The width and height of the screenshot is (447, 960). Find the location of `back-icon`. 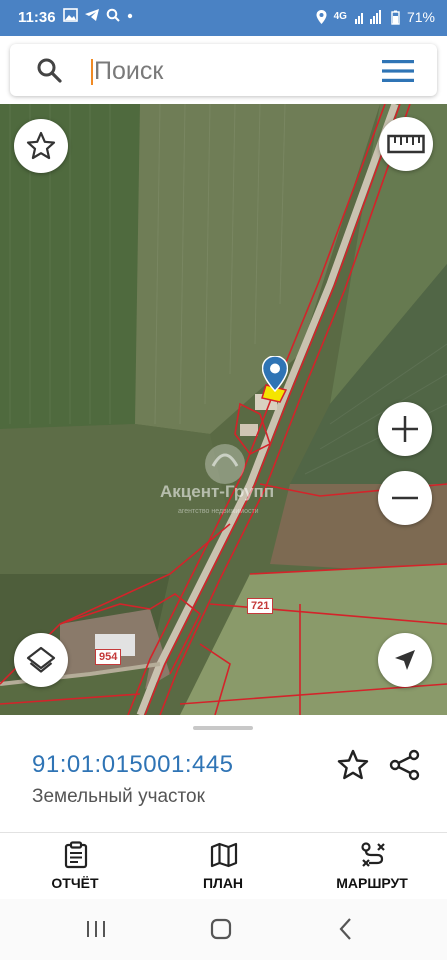

back-icon is located at coordinates (346, 929).